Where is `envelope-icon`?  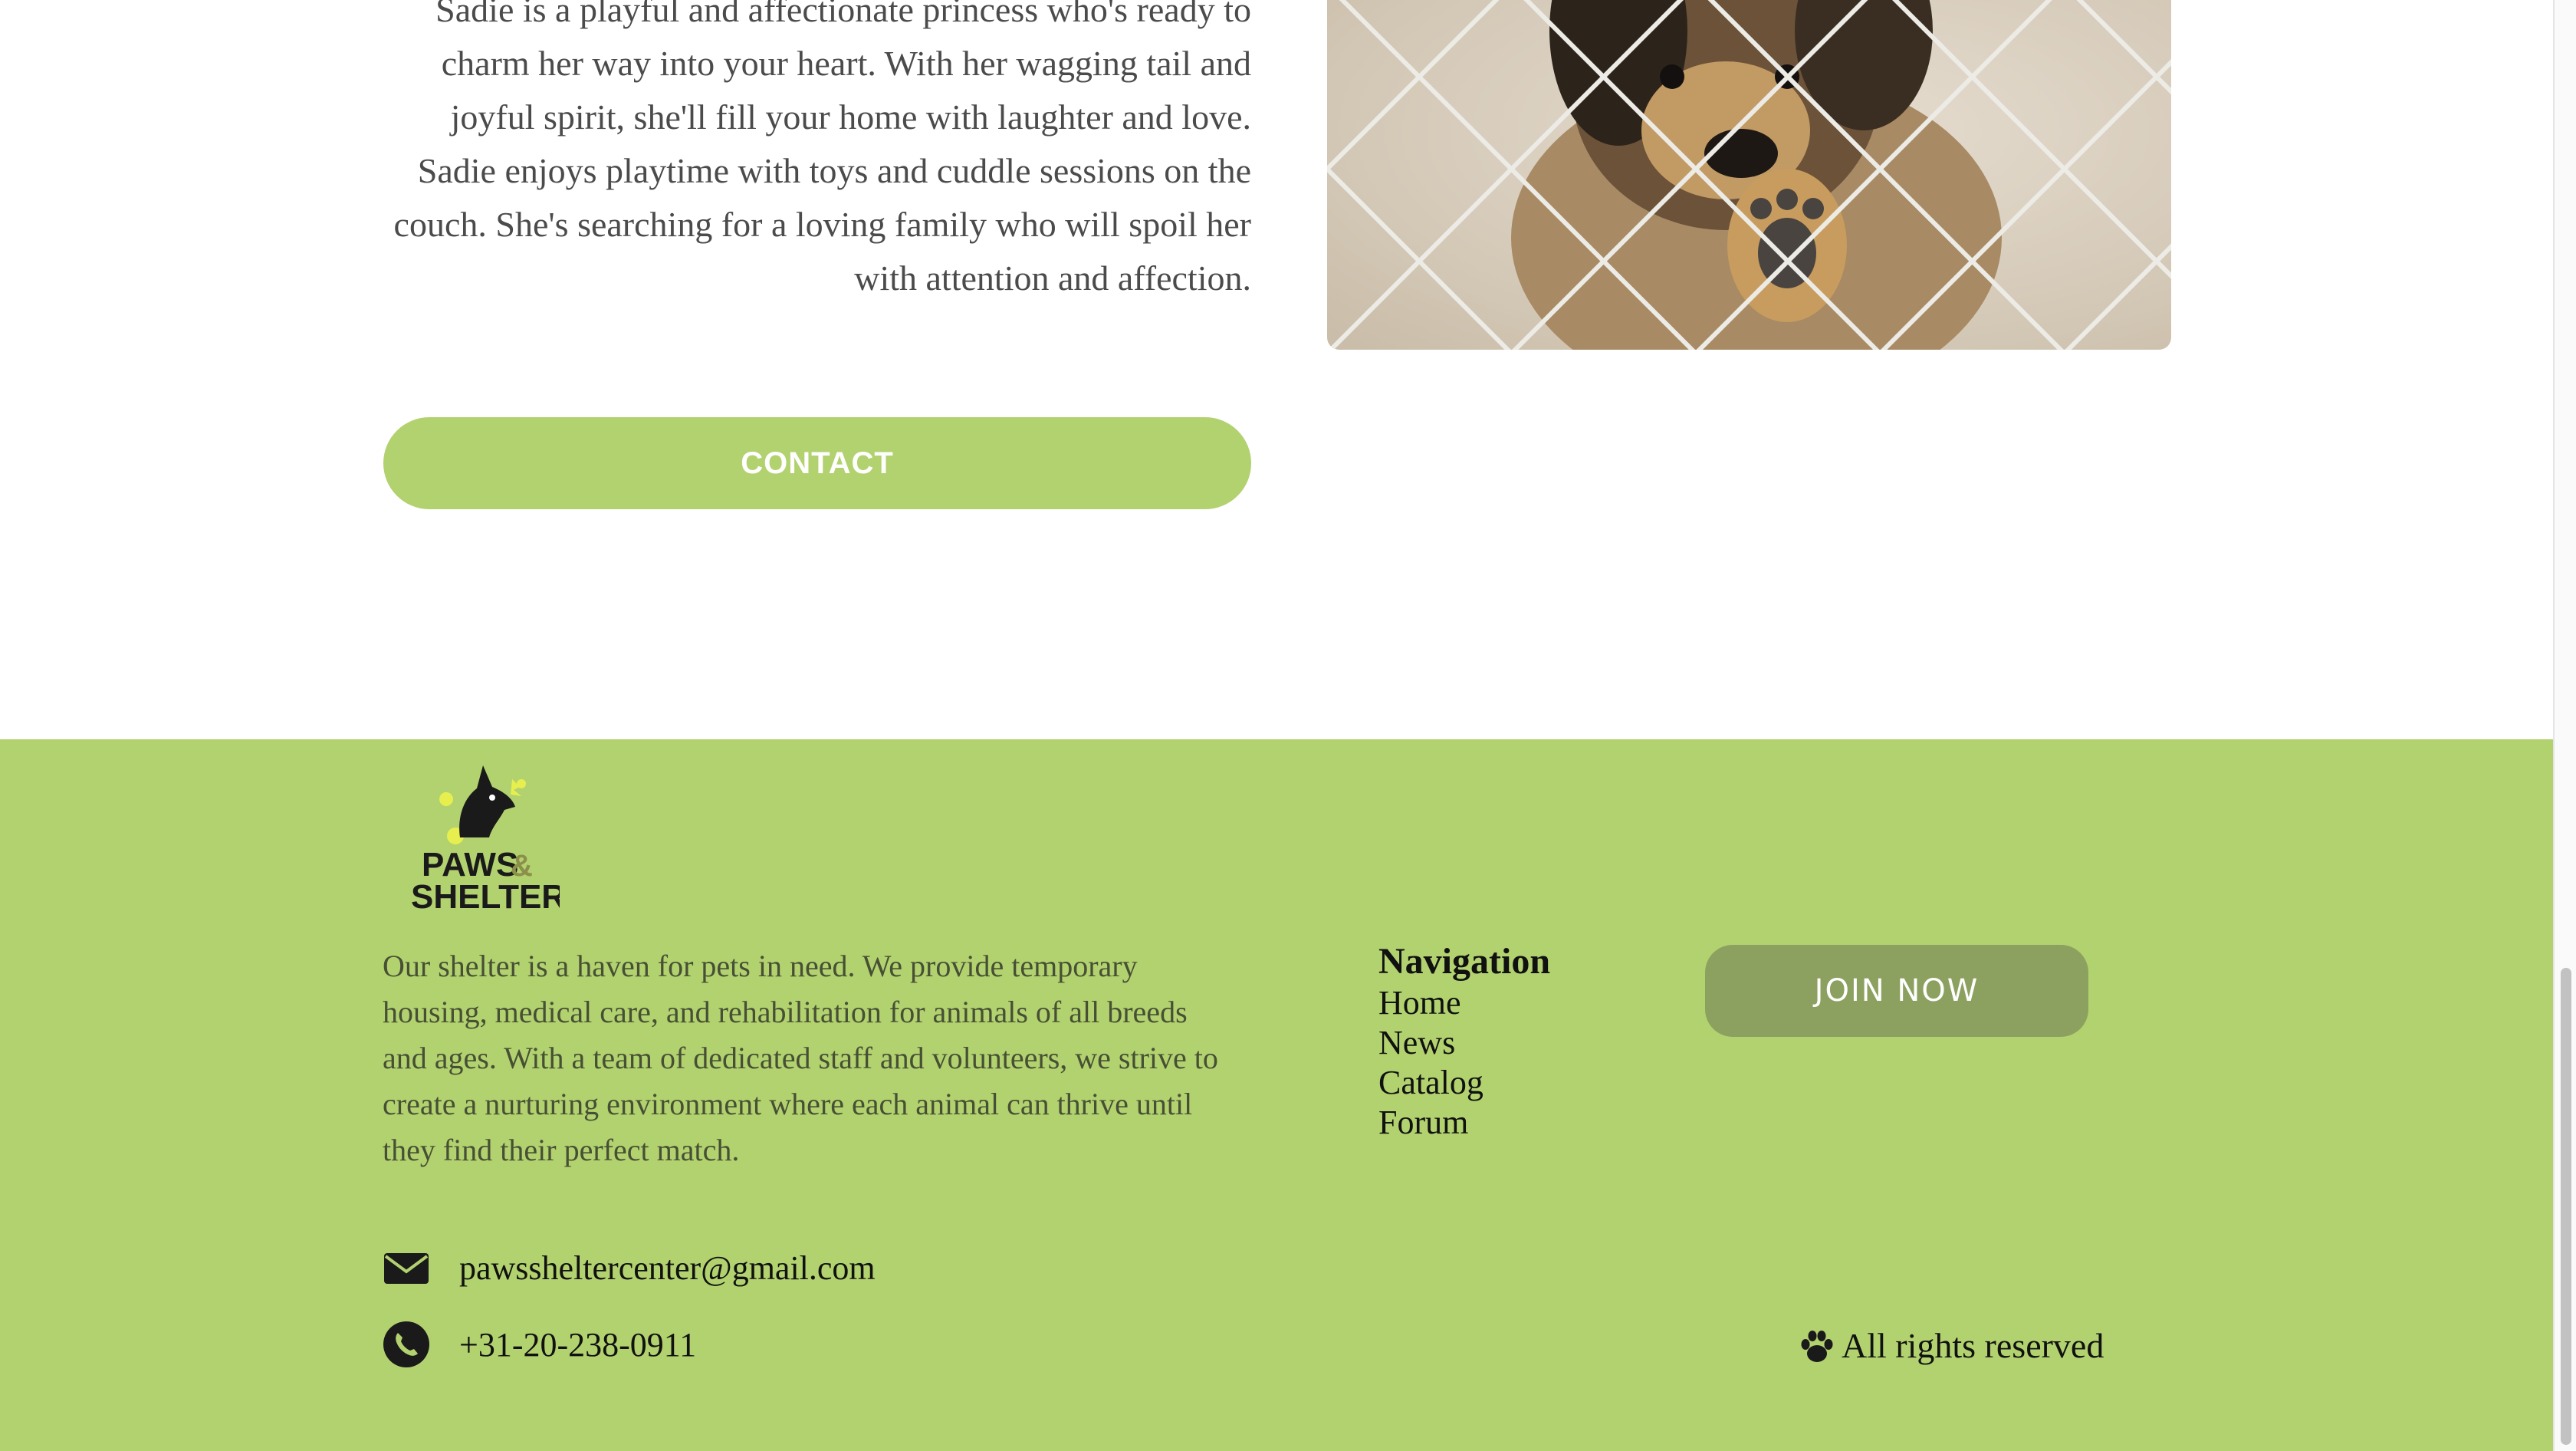 envelope-icon is located at coordinates (407, 1267).